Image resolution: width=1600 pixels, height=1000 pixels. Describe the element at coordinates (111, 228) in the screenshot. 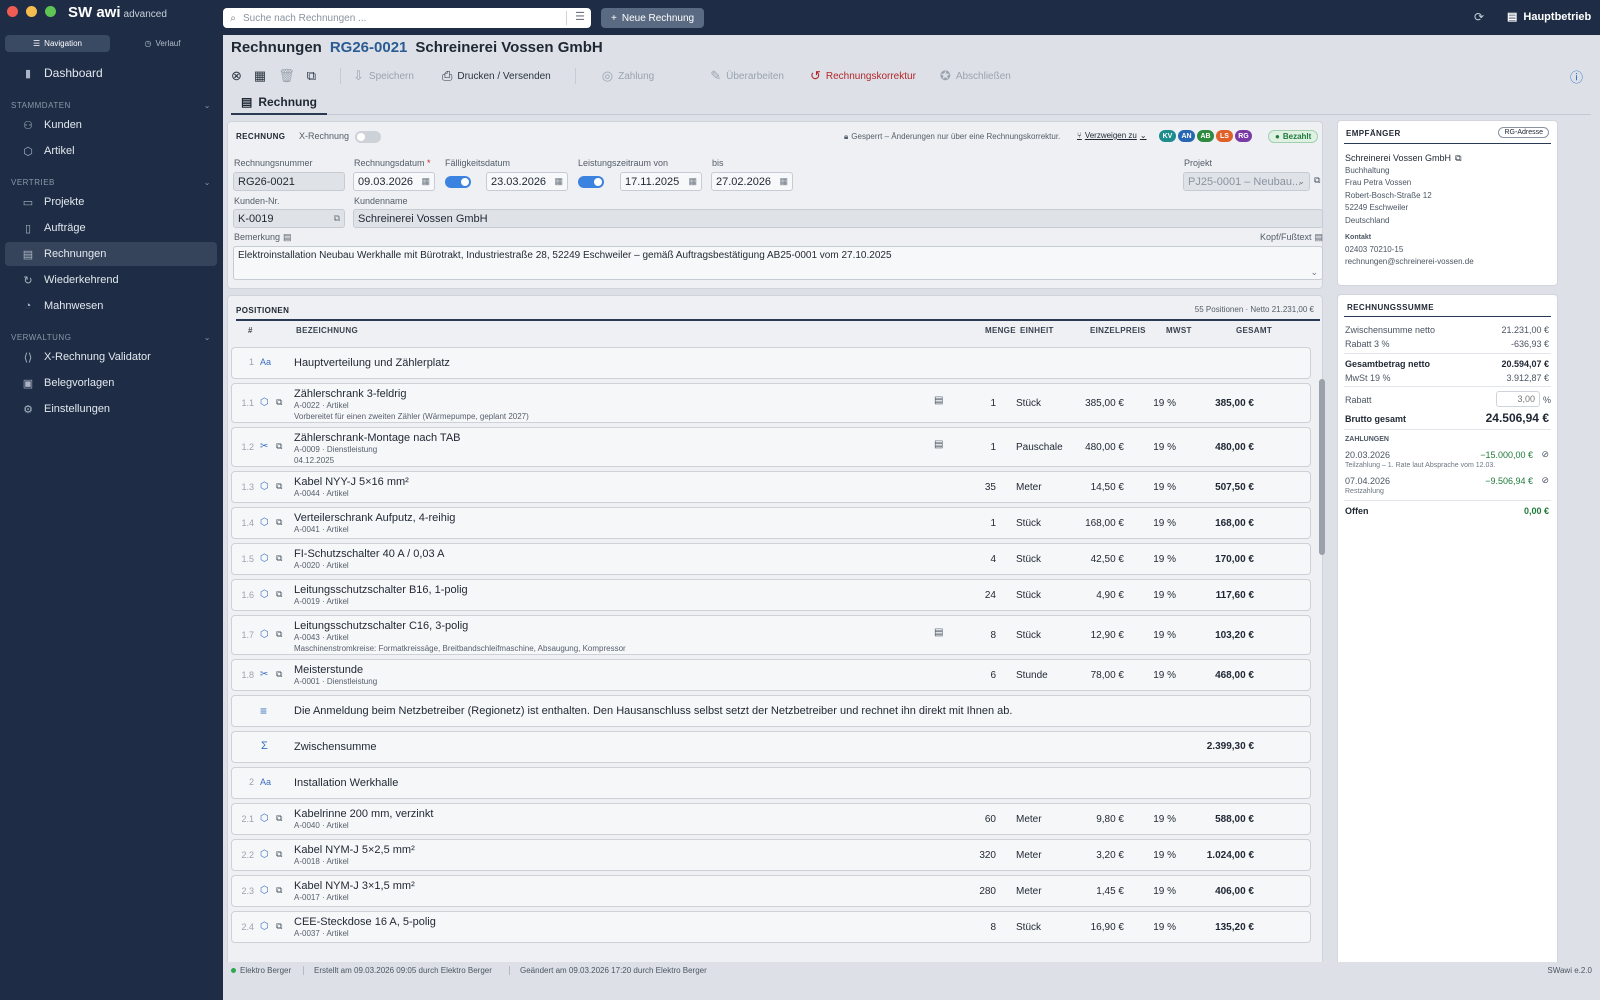

I see `sidebar-item-auftraege: ▯ Aufträge` at that location.